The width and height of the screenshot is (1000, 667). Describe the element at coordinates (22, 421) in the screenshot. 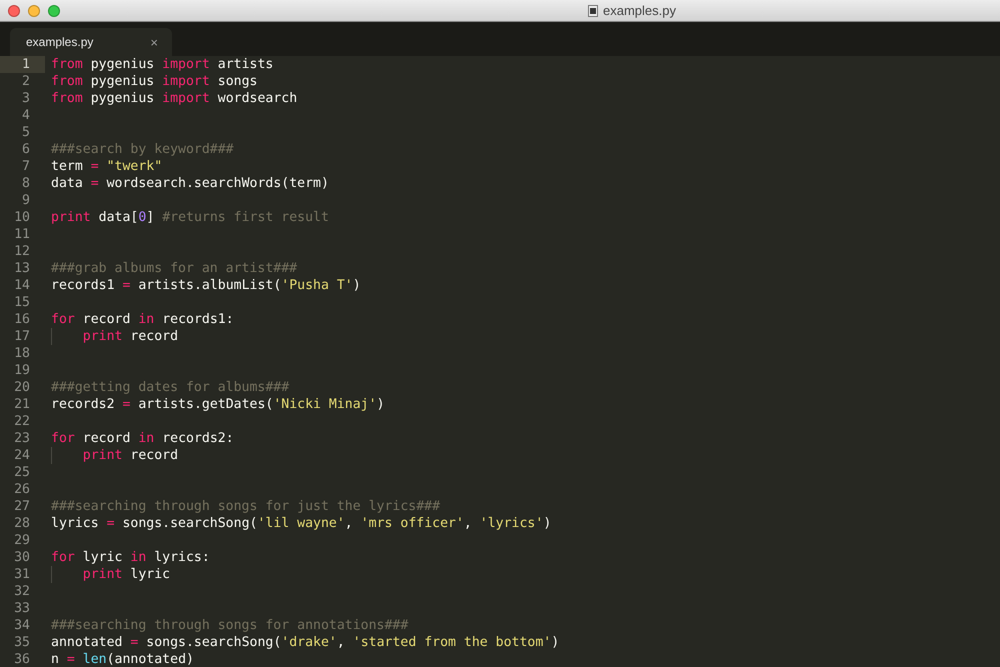

I see `line-number: 22` at that location.